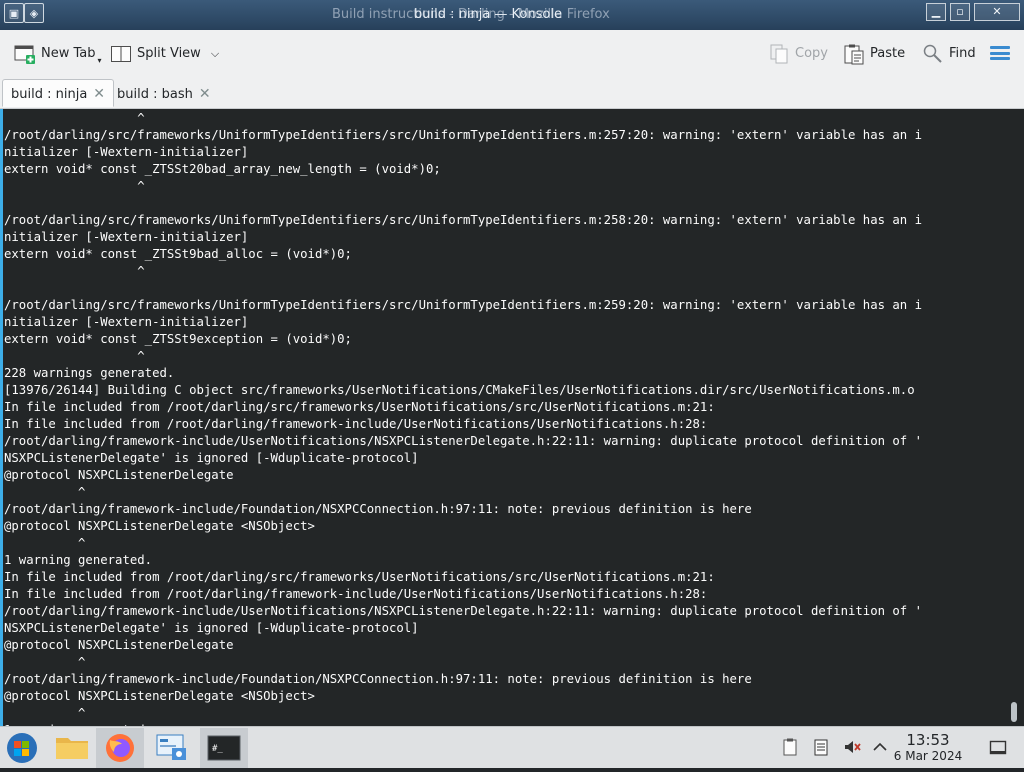 The width and height of the screenshot is (1024, 772). I want to click on new-tab-icon, so click(25, 54).